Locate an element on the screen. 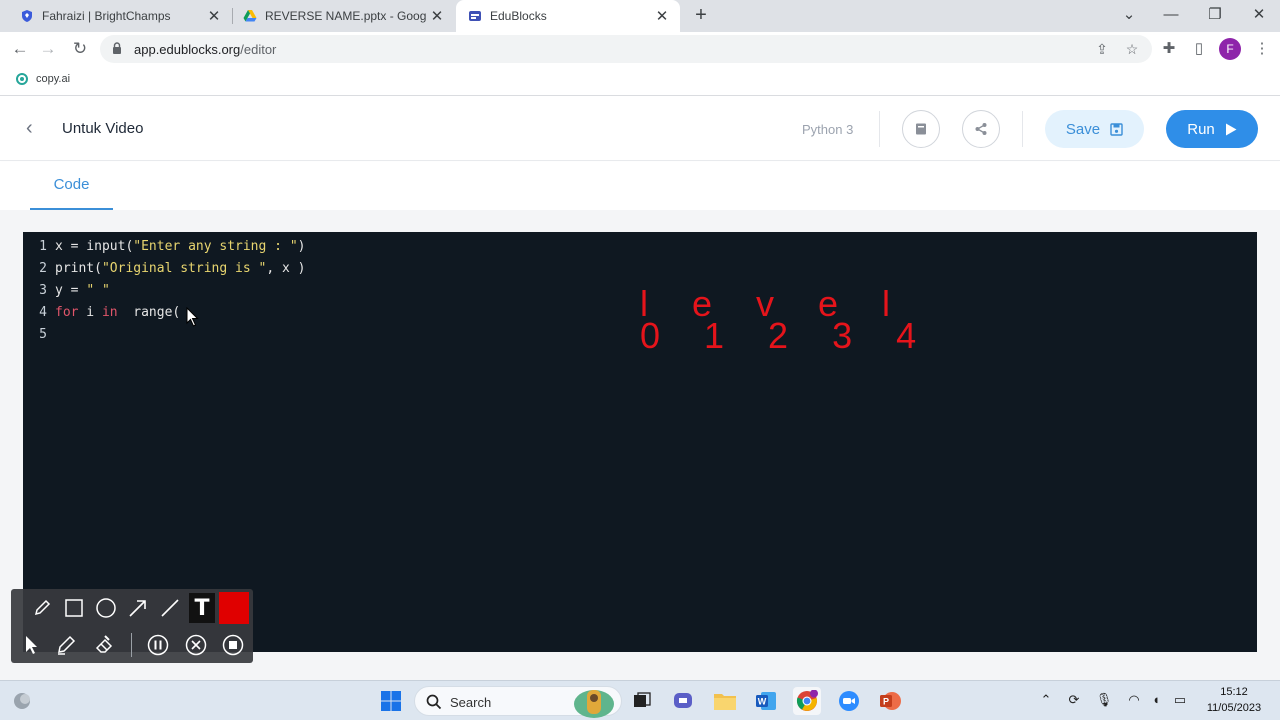 The image size is (1280, 720). profile-avatar: F is located at coordinates (1230, 49).